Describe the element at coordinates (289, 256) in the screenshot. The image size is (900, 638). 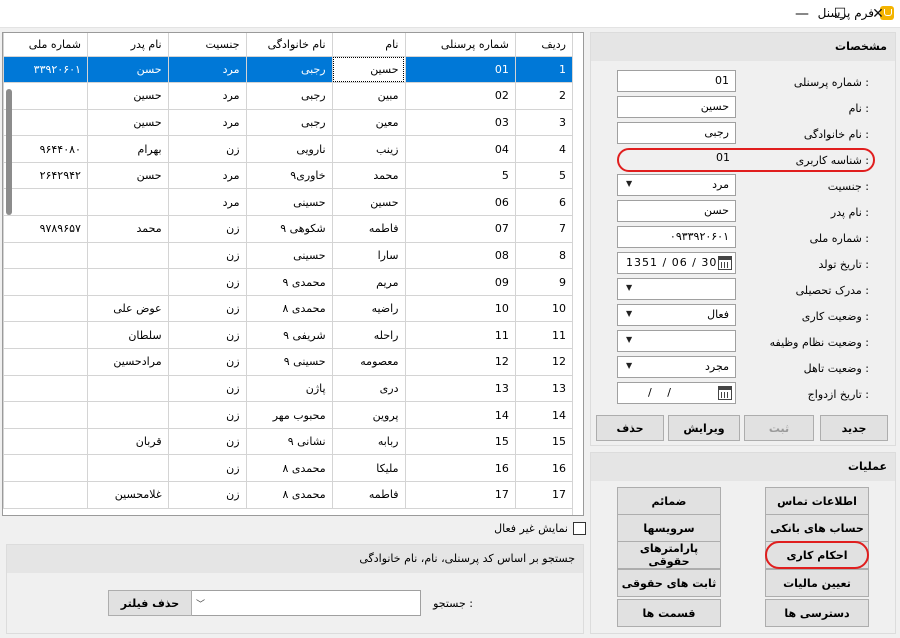
I see `table-cell: حسینی` at that location.